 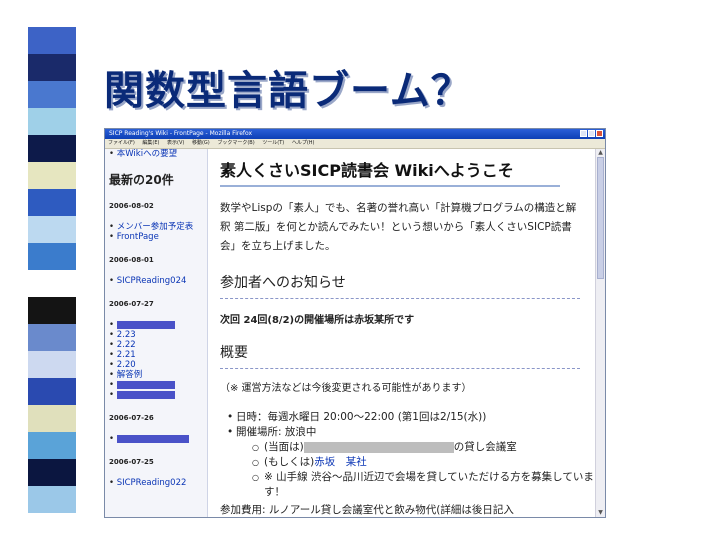 What do you see at coordinates (131, 462) in the screenshot?
I see `sidebar-date: 2006-07-25` at bounding box center [131, 462].